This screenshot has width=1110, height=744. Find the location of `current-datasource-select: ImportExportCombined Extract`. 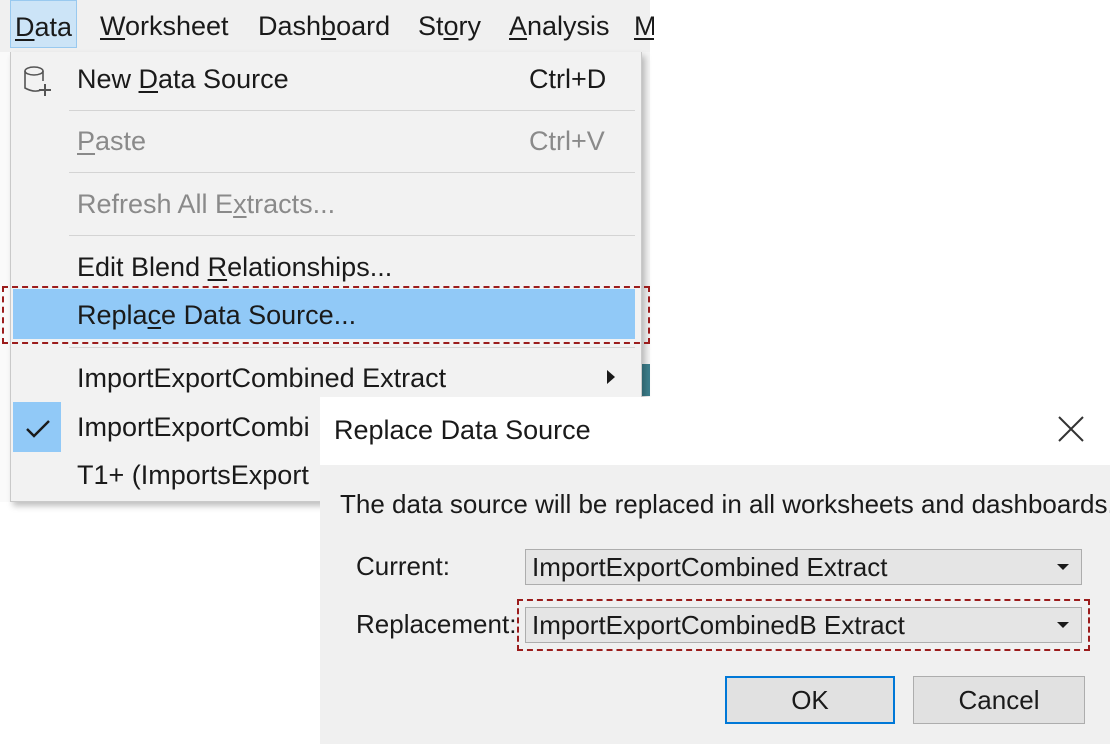

current-datasource-select: ImportExportCombined Extract is located at coordinates (803, 567).